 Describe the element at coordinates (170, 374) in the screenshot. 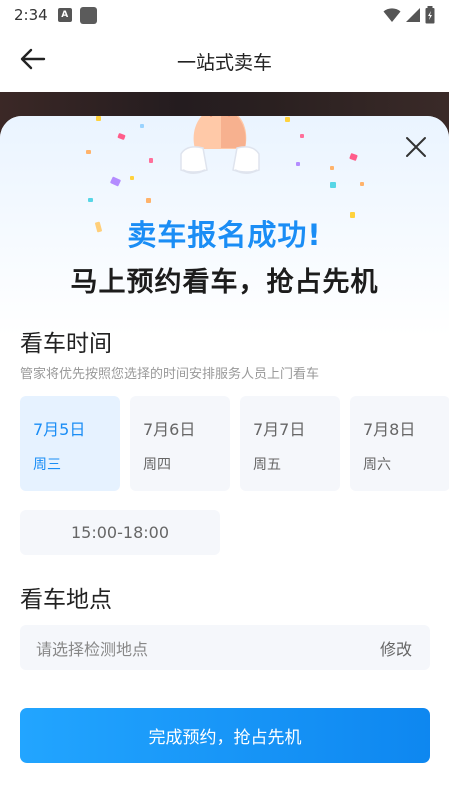

I see `viewing-time-hint: 管家将优先按照您选择的时间安排服务人员上门看车` at that location.